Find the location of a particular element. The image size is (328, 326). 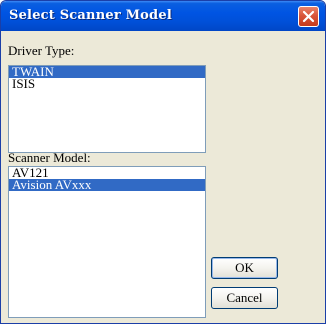

driver-type-item-twain: TWAIN is located at coordinates (107, 71).